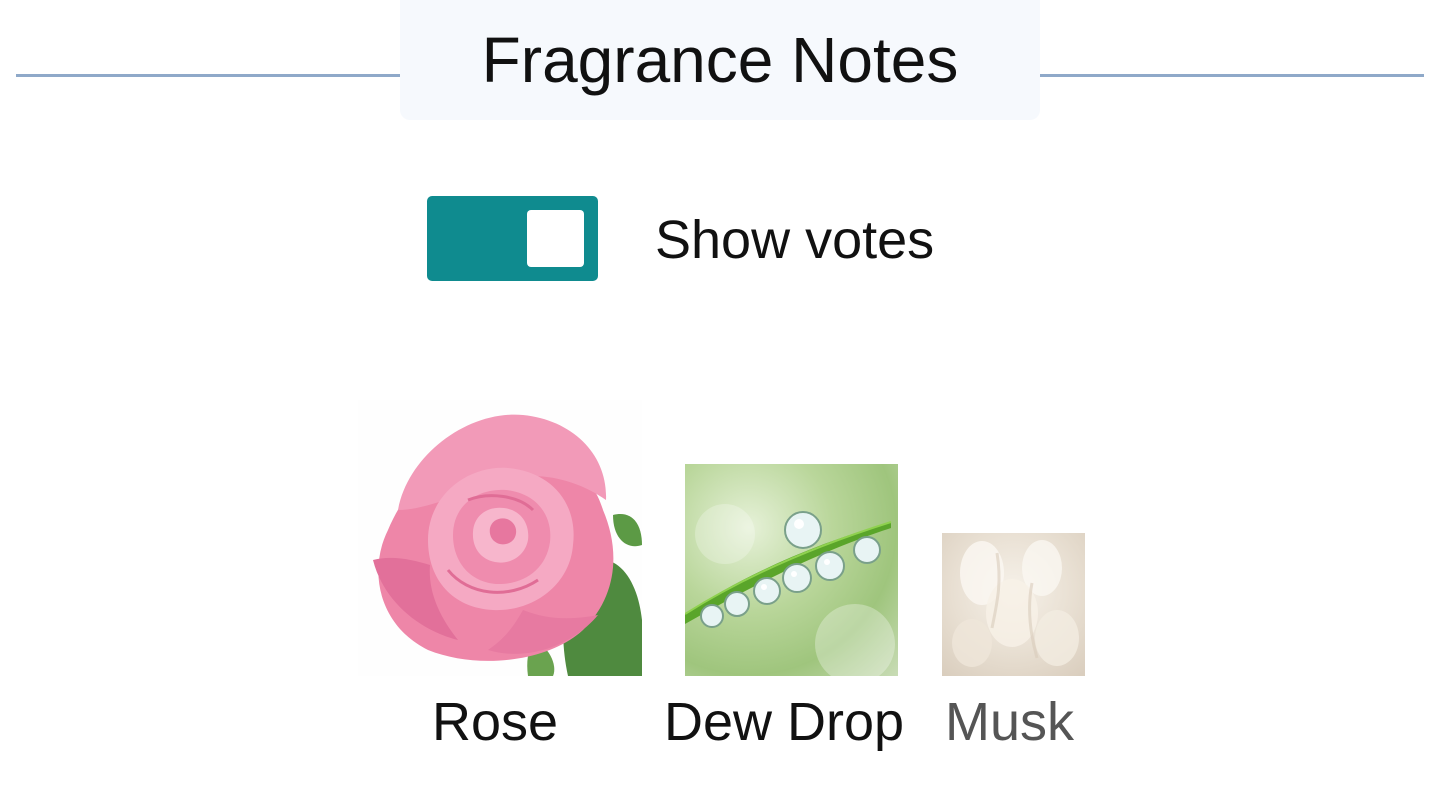  I want to click on show-votes-toggle, so click(512, 238).